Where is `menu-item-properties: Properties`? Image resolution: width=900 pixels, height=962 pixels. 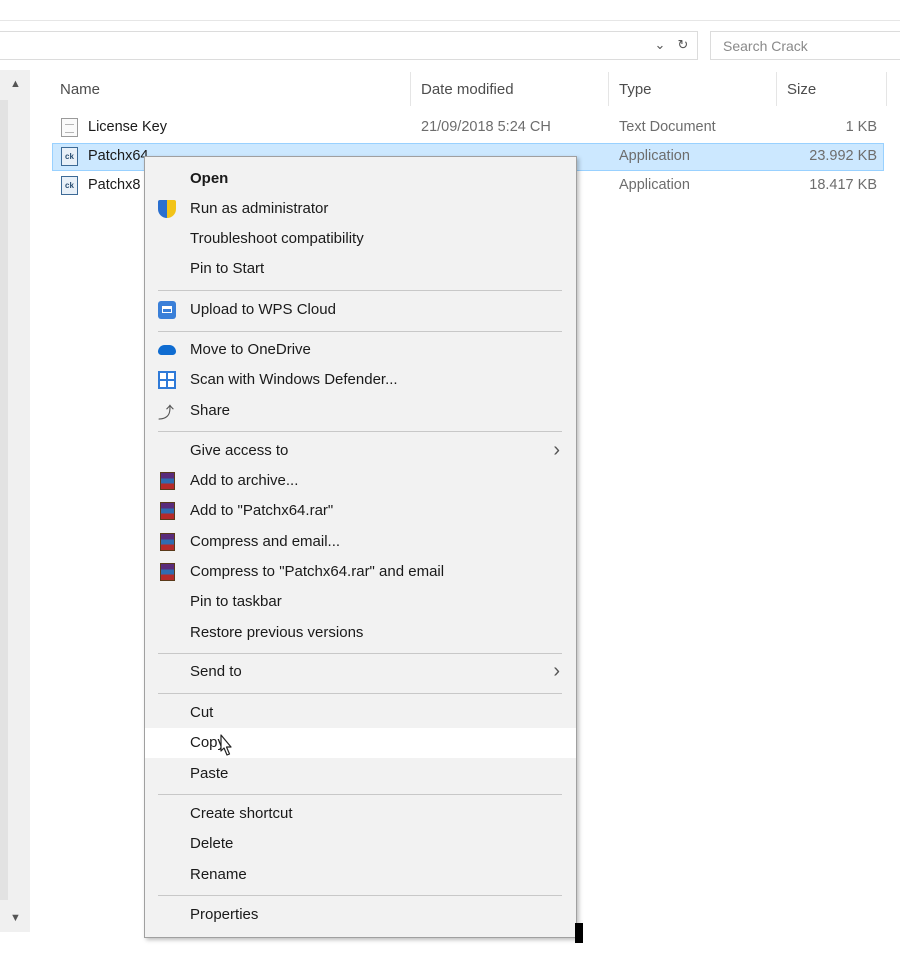 menu-item-properties: Properties is located at coordinates (360, 915).